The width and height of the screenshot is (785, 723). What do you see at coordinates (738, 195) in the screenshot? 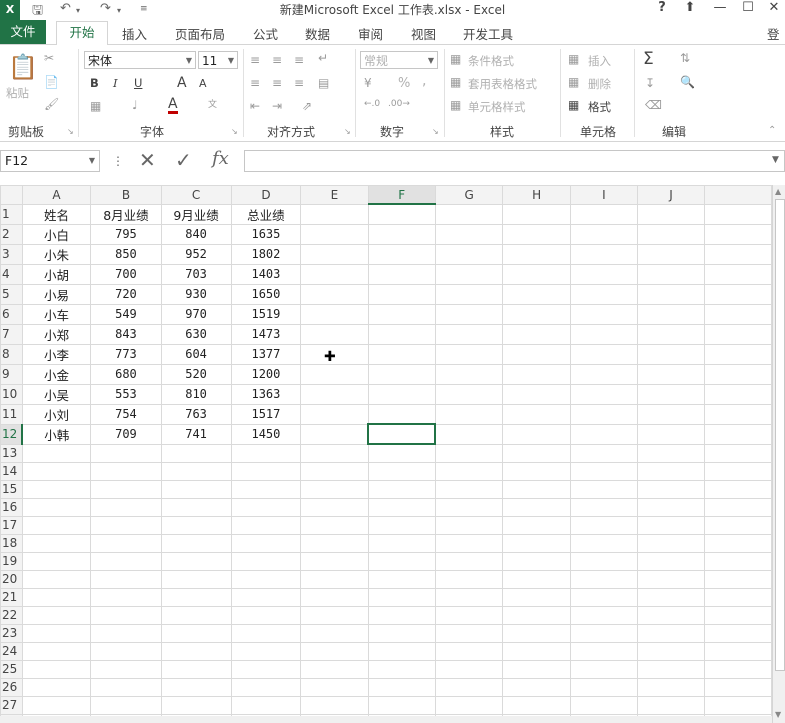
I see `column-header-overflow` at bounding box center [738, 195].